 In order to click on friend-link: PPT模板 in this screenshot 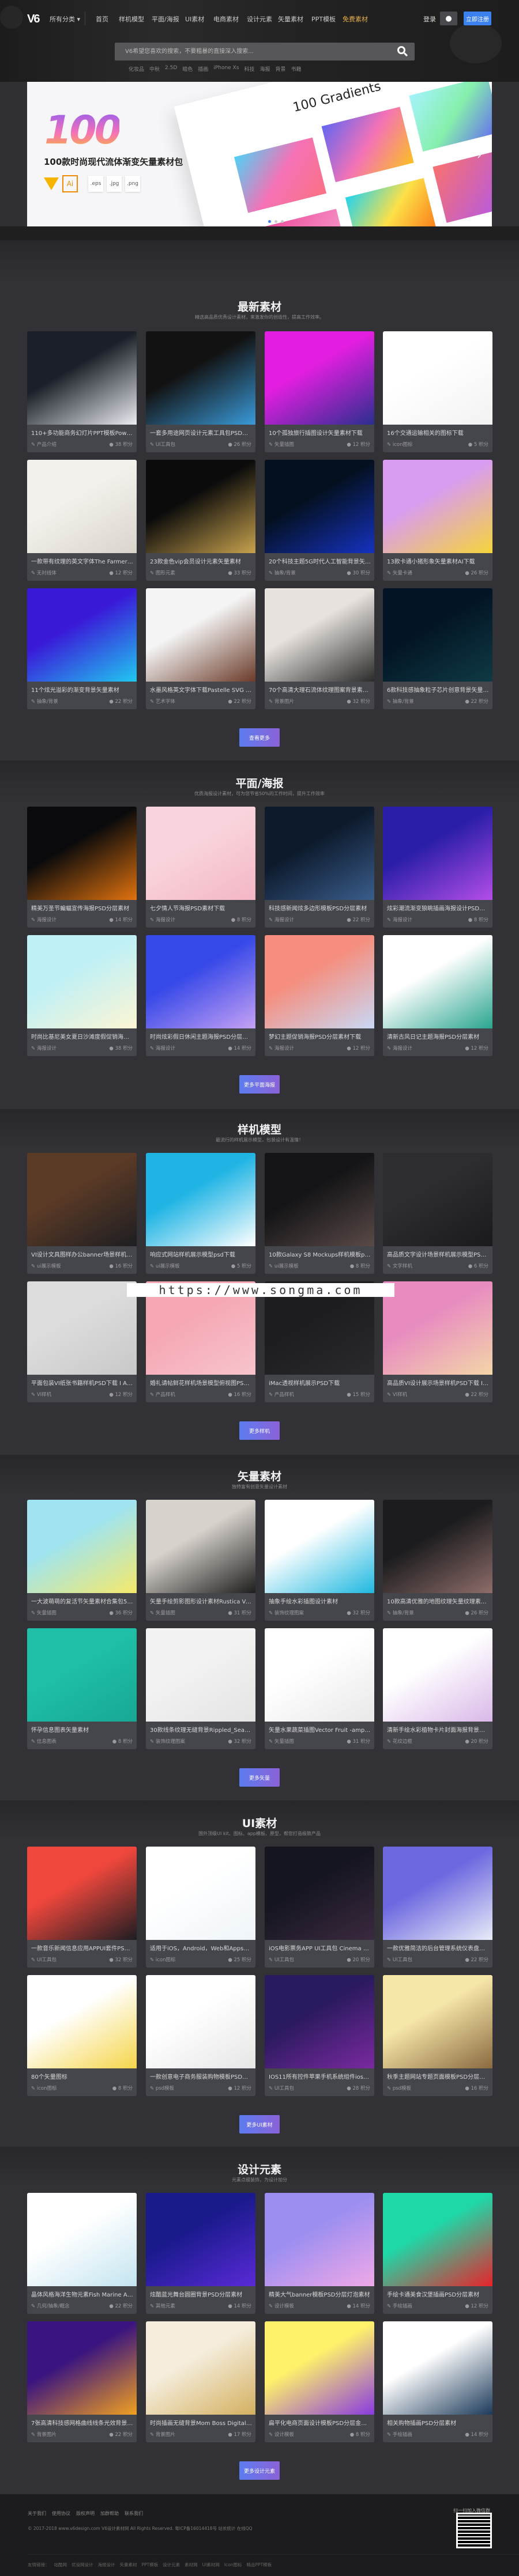, I will do `click(150, 2565)`.